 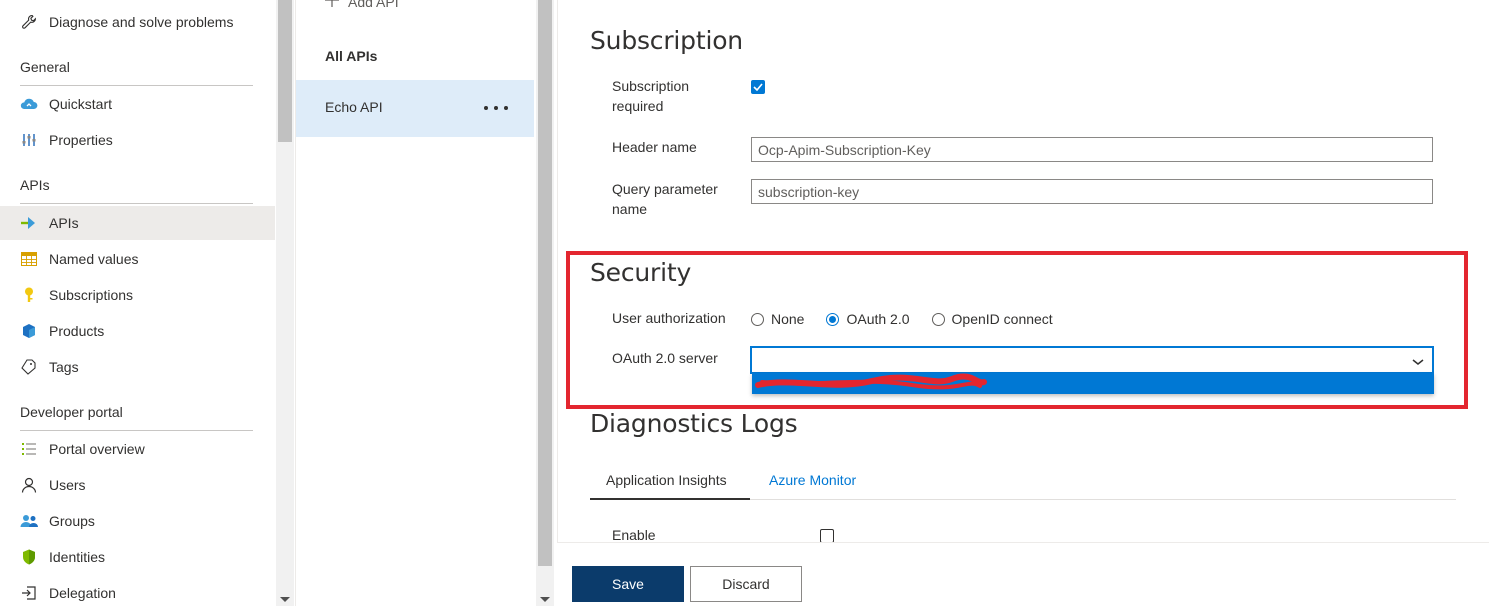 I want to click on cube-icon, so click(x=29, y=331).